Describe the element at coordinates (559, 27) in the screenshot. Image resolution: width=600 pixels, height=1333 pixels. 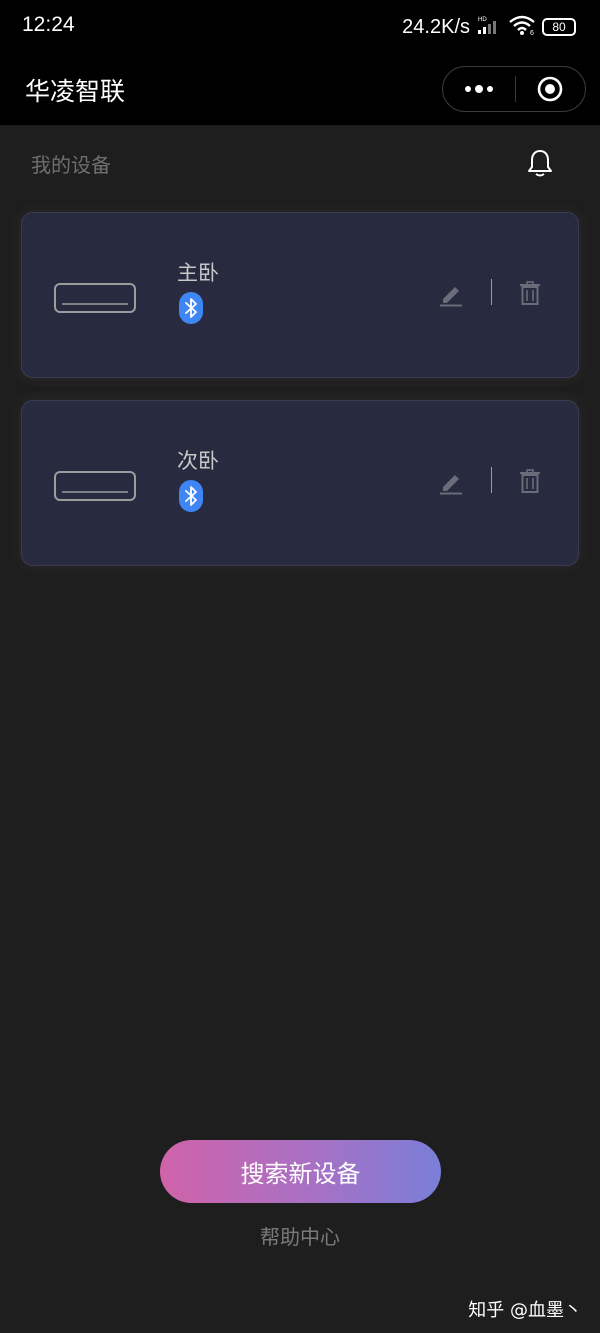
I see `battery-icon: 80` at that location.